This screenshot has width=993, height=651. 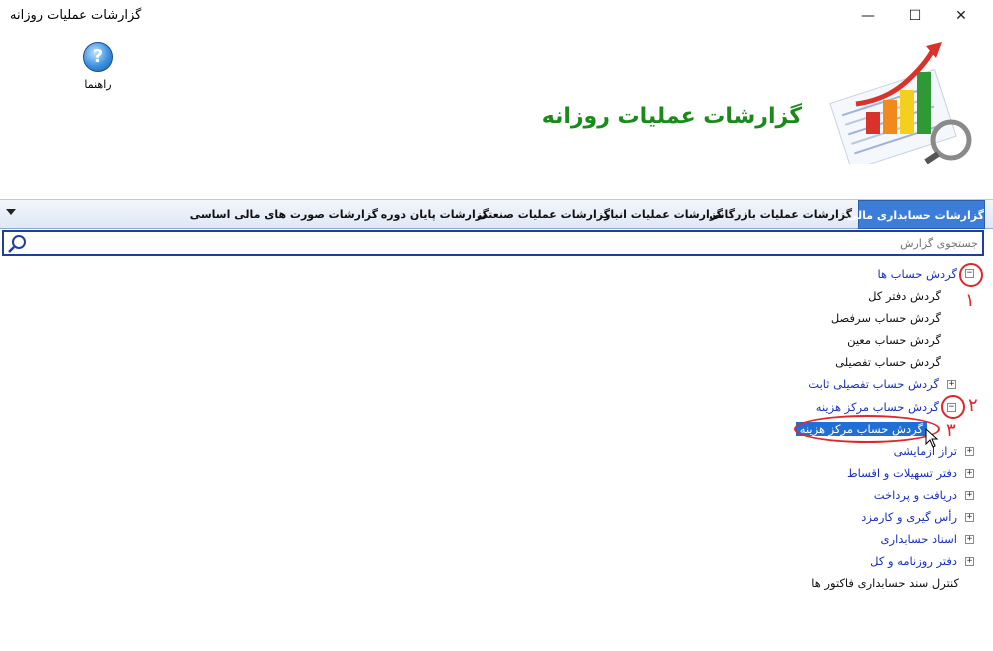 I want to click on tree-group-loans: دفتر تسهیلات و اقساط, so click(x=902, y=473).